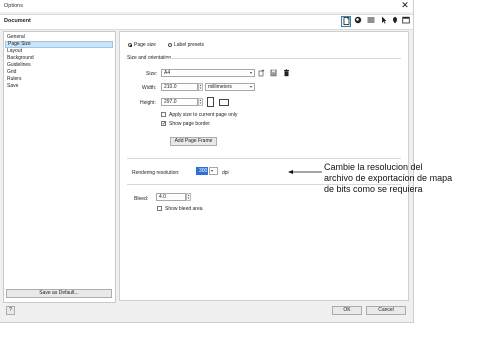  What do you see at coordinates (179, 87) in the screenshot?
I see `width-input: 210.0` at bounding box center [179, 87].